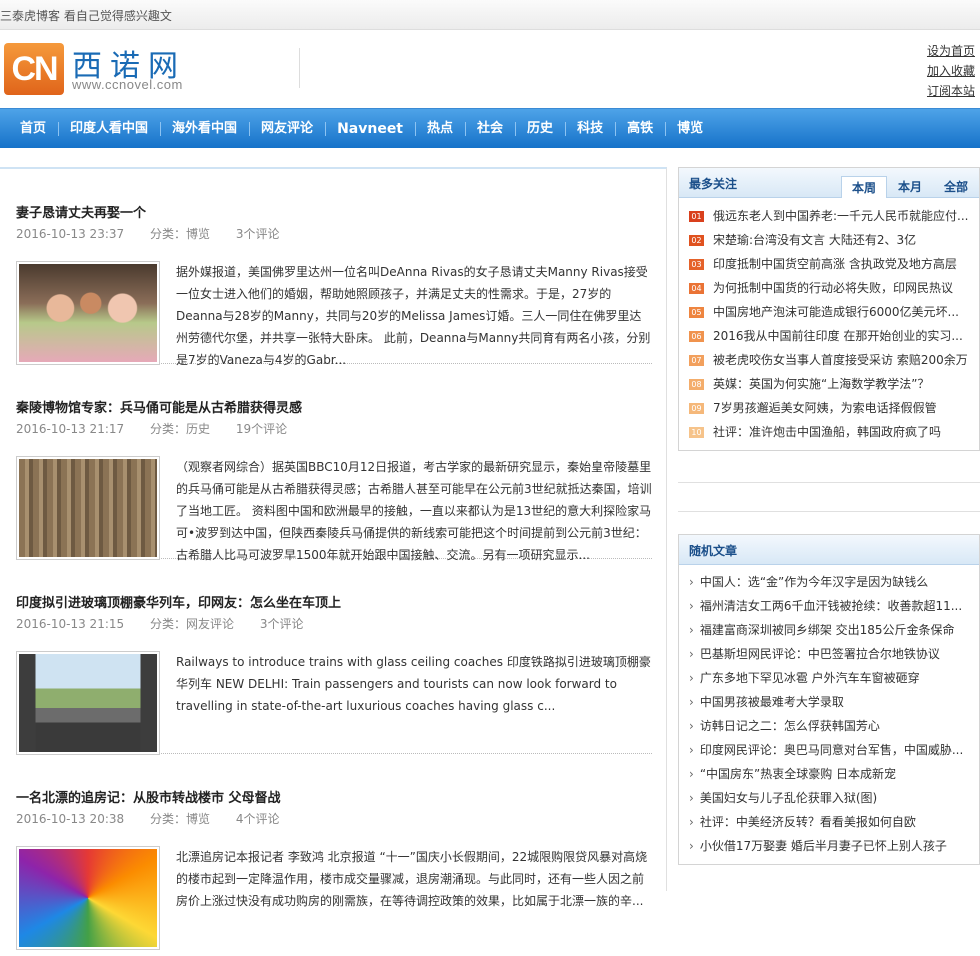 Image resolution: width=980 pixels, height=956 pixels. What do you see at coordinates (440, 129) in the screenshot?
I see `nav-hot: 热点` at bounding box center [440, 129].